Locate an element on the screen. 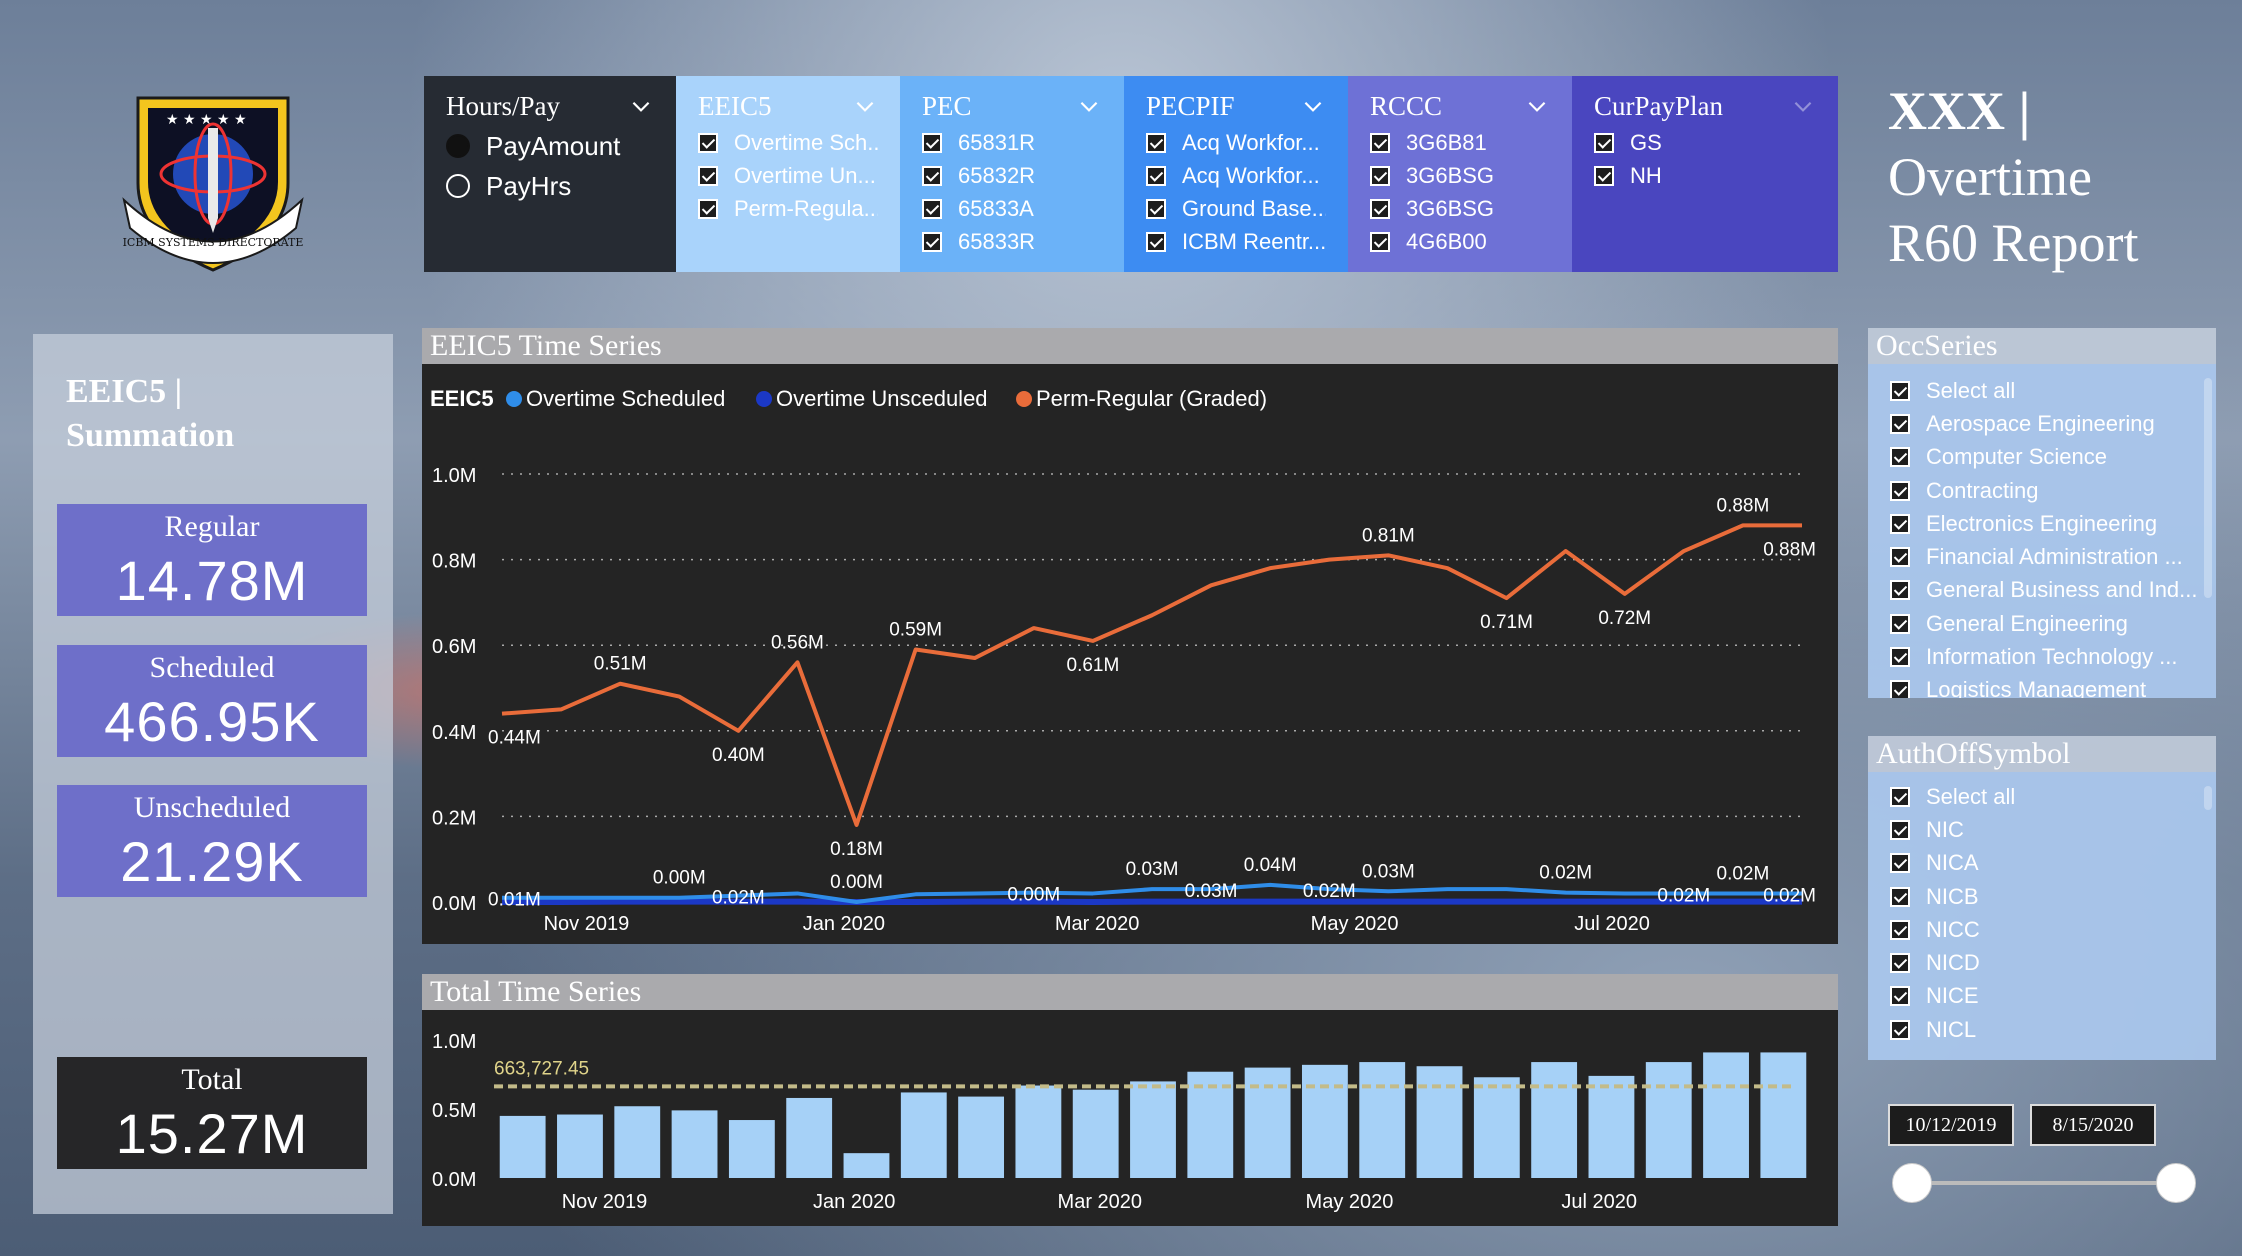  slicer-item: 65833R is located at coordinates (1012, 241).